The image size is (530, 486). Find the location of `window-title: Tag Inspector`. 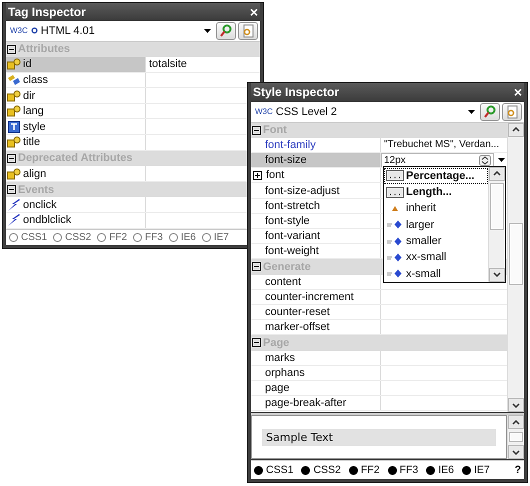

window-title: Tag Inspector is located at coordinates (47, 12).